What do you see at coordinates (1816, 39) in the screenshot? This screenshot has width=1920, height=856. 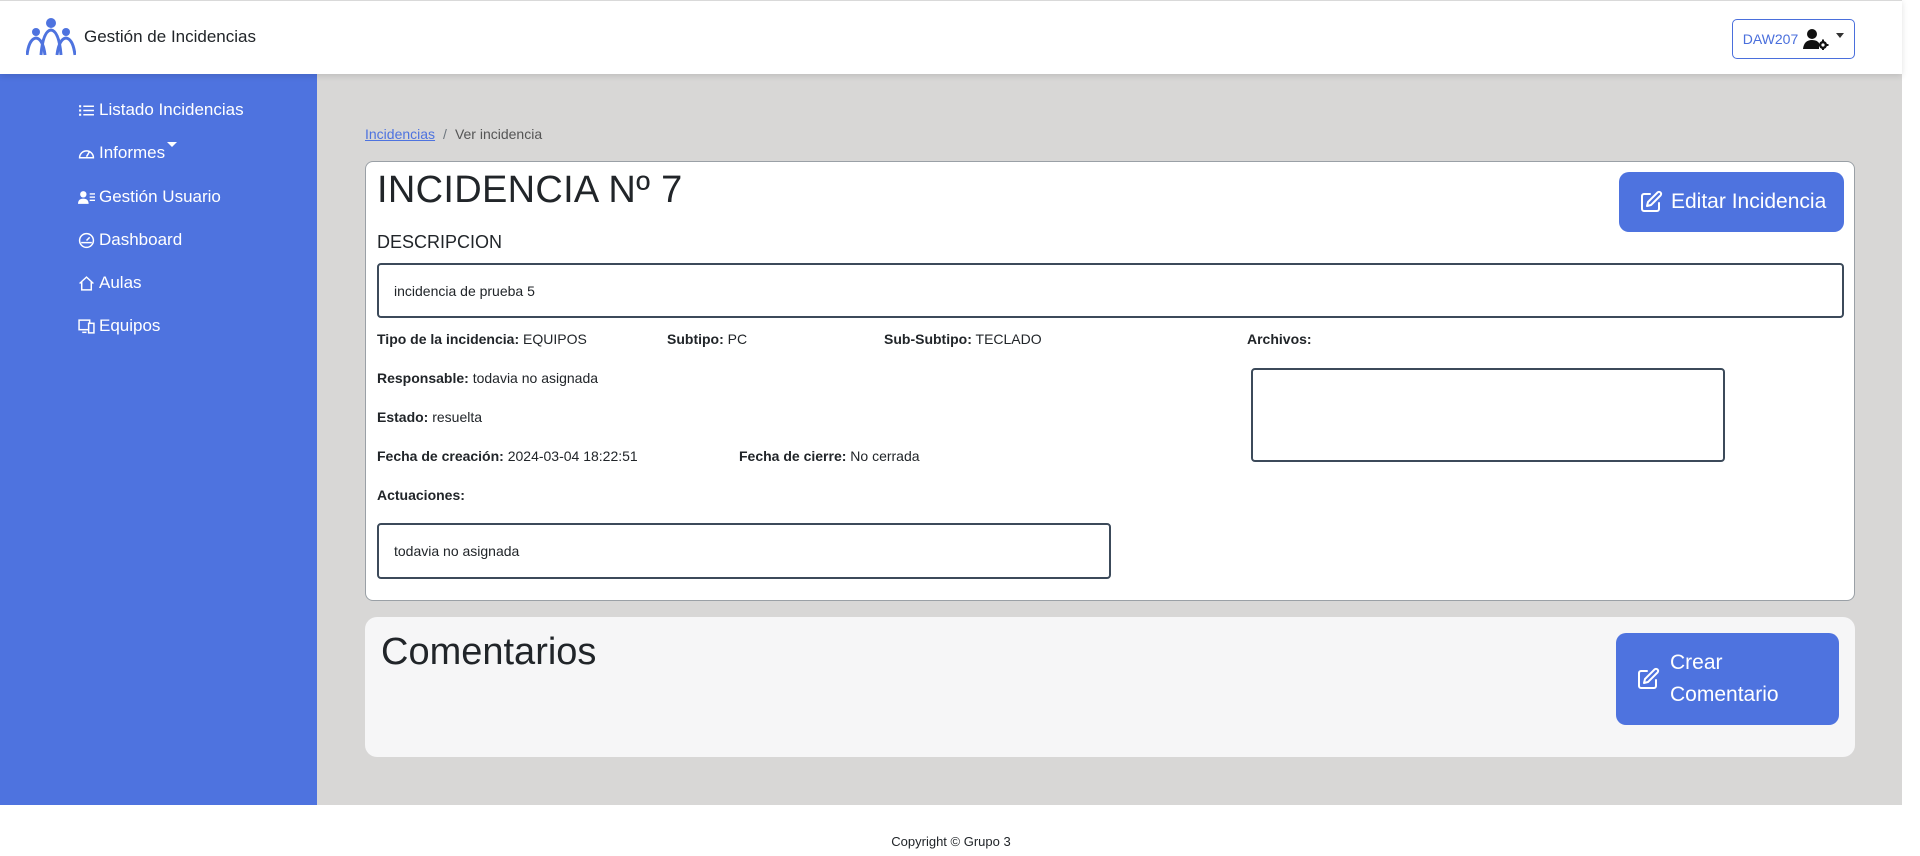 I see `user-gear-icon` at bounding box center [1816, 39].